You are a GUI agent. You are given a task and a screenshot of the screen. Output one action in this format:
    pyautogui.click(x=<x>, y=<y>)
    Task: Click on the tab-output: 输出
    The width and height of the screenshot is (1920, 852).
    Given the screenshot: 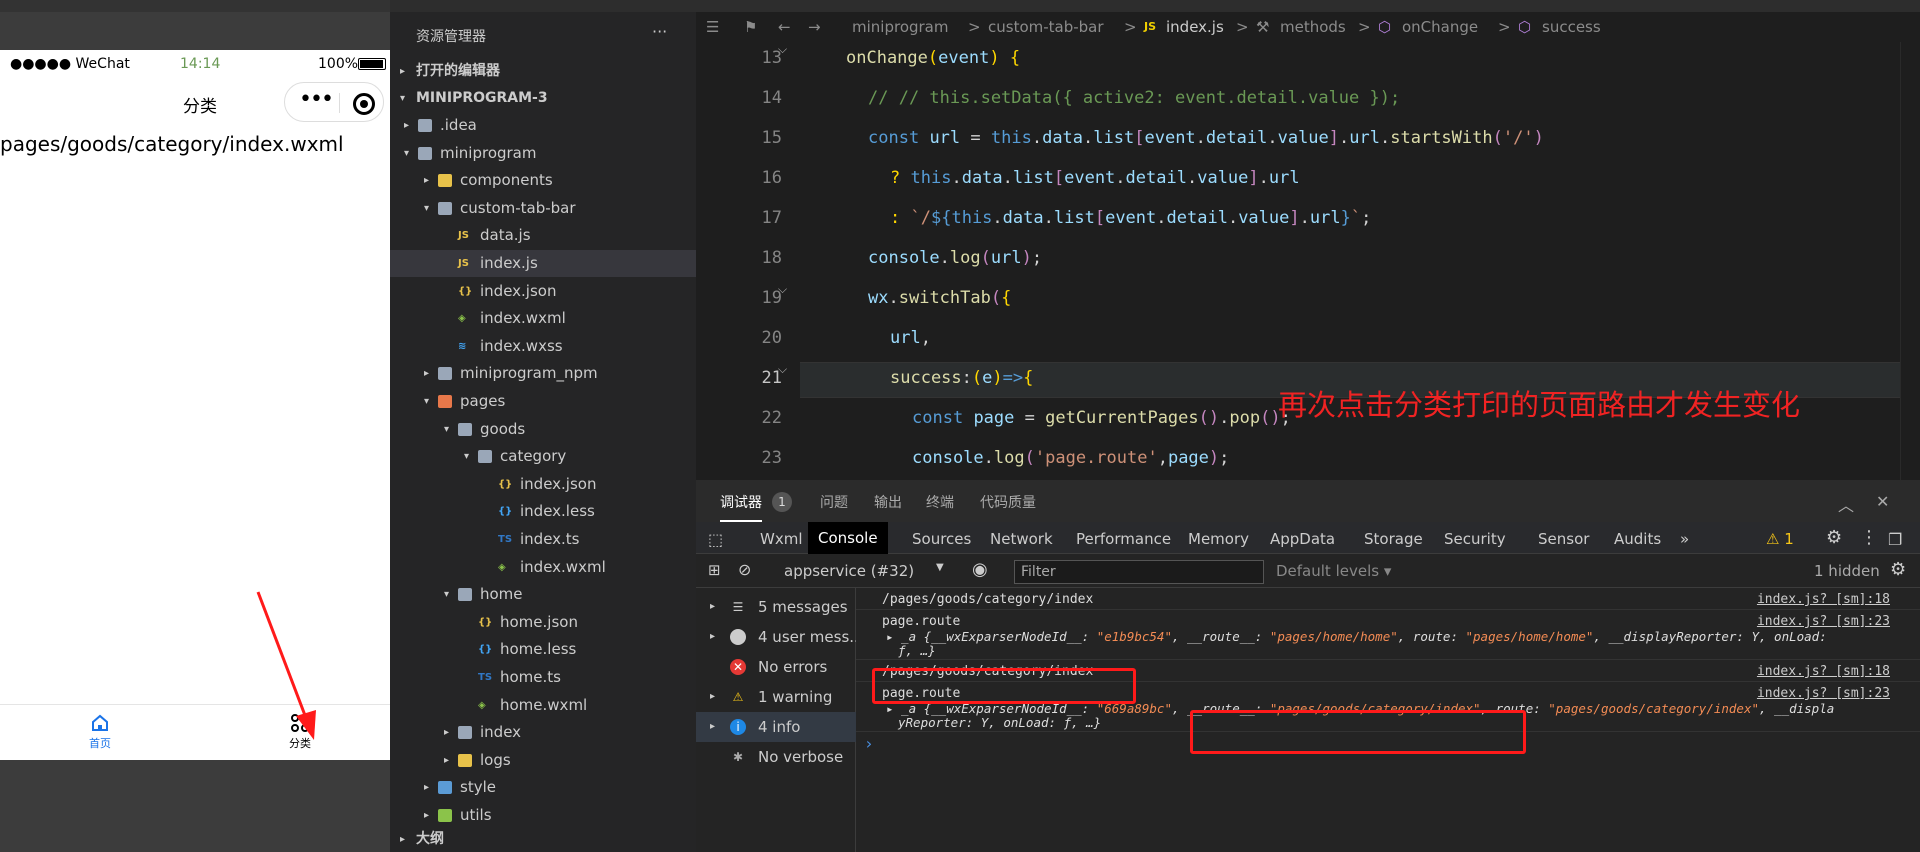 What is the action you would take?
    pyautogui.click(x=888, y=502)
    